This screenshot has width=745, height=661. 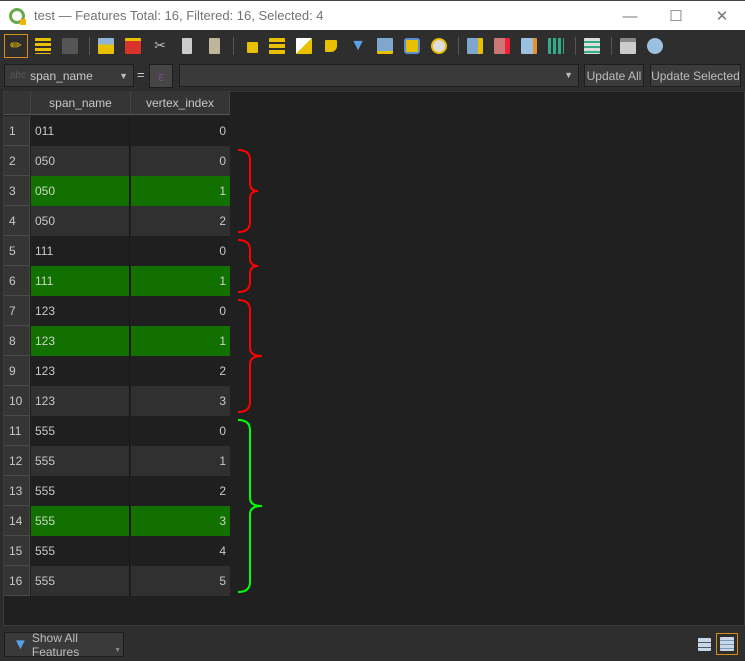 I want to click on table-row: 16 555 5, so click(x=117, y=581).